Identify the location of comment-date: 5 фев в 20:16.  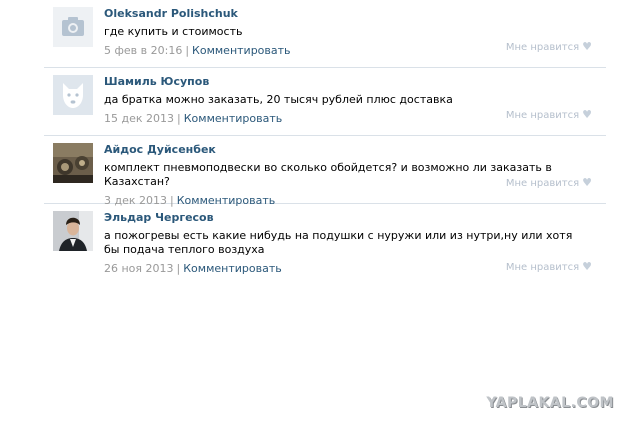
(143, 50).